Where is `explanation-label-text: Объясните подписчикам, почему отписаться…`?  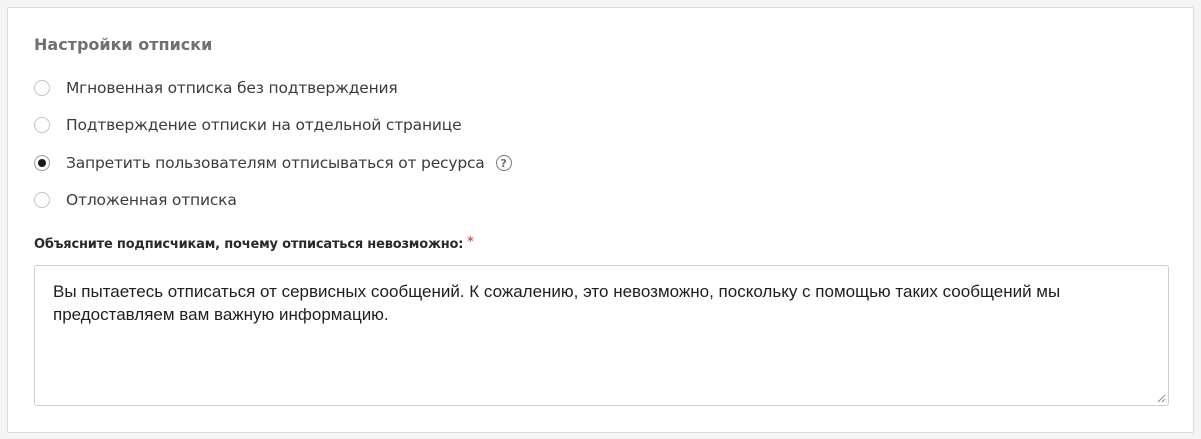 explanation-label-text: Объясните подписчикам, почему отписаться… is located at coordinates (249, 244).